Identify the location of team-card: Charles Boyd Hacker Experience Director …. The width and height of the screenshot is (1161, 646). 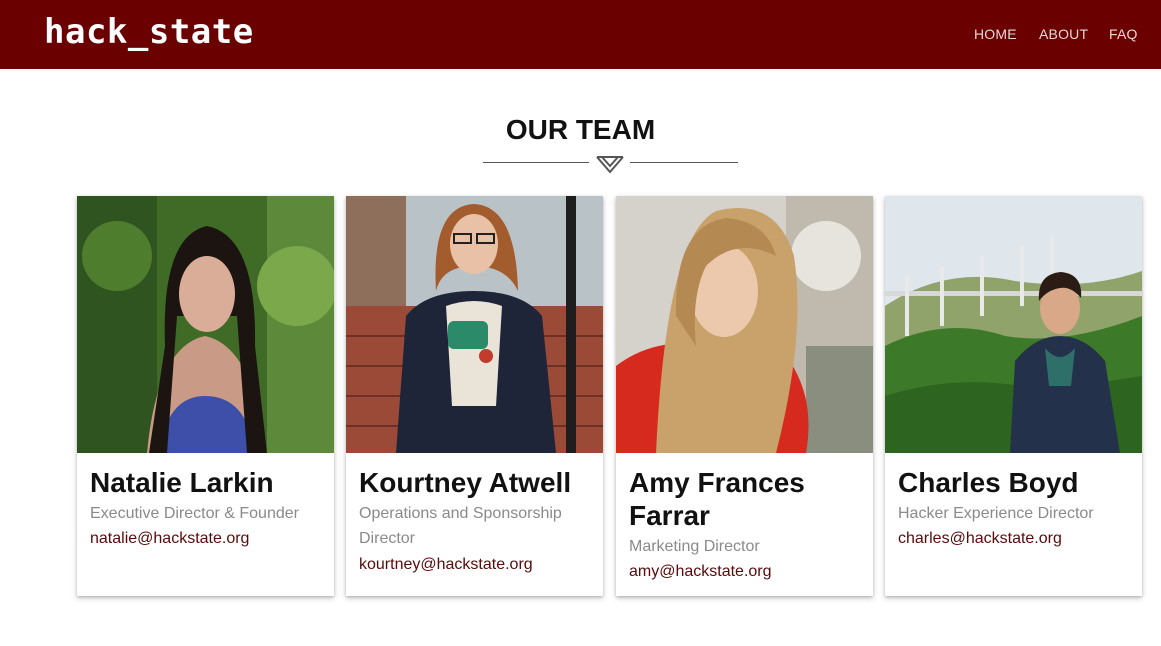
(1013, 396).